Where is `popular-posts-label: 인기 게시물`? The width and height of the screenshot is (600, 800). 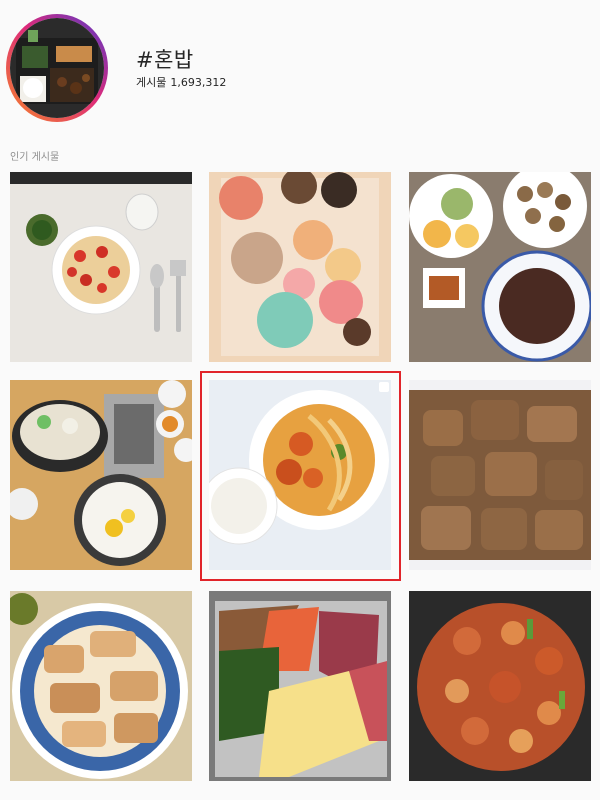 popular-posts-label: 인기 게시물 is located at coordinates (35, 157).